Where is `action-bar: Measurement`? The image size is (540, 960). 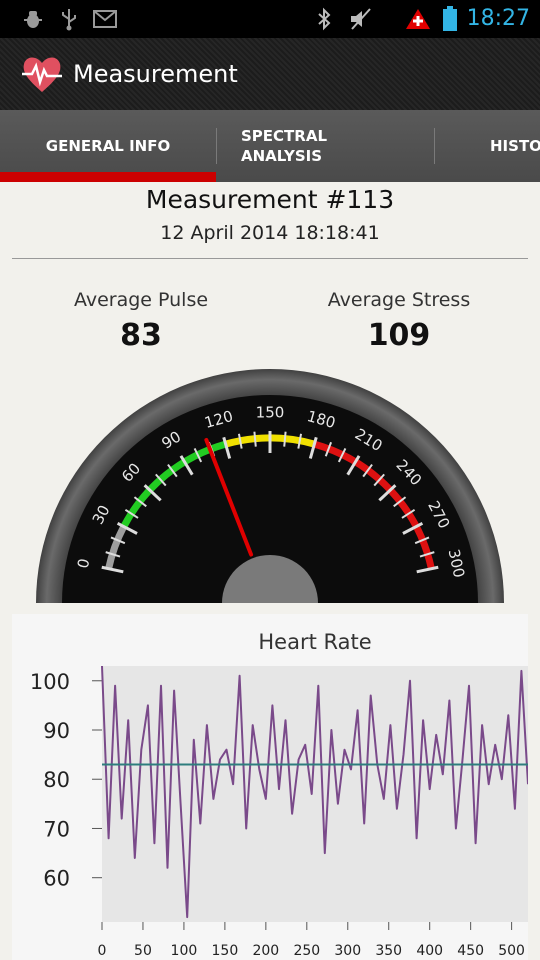 action-bar: Measurement is located at coordinates (270, 74).